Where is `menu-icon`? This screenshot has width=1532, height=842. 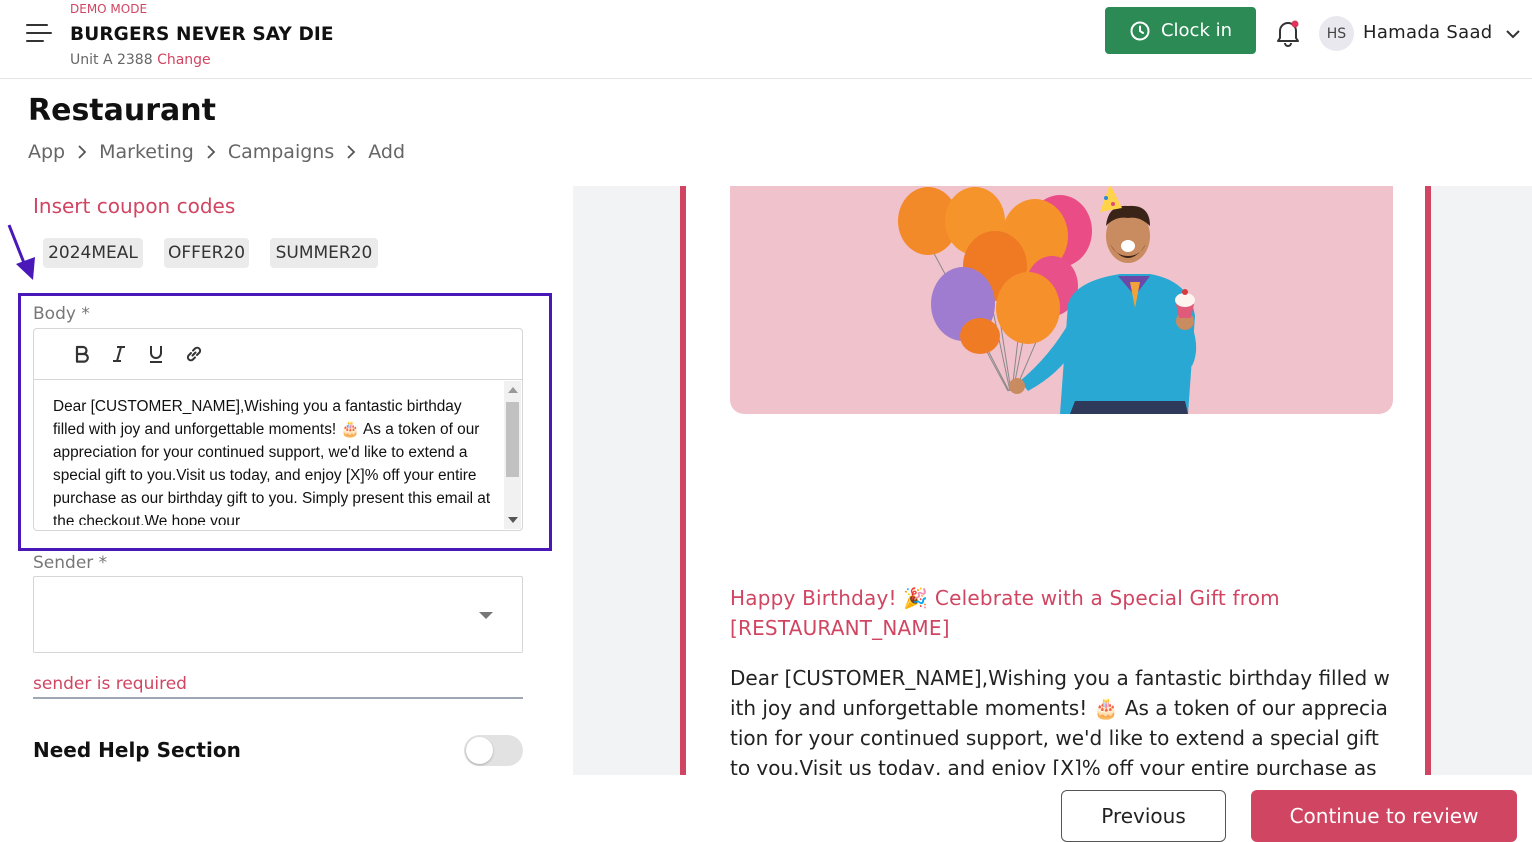
menu-icon is located at coordinates (39, 33).